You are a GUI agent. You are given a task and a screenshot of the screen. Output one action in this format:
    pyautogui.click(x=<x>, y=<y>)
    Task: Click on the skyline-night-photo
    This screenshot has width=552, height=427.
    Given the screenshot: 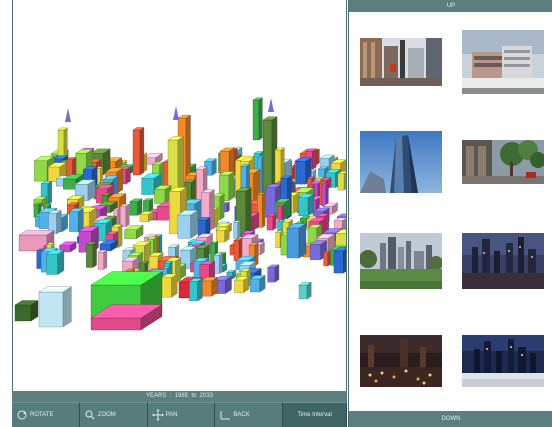 What is the action you would take?
    pyautogui.click(x=503, y=361)
    